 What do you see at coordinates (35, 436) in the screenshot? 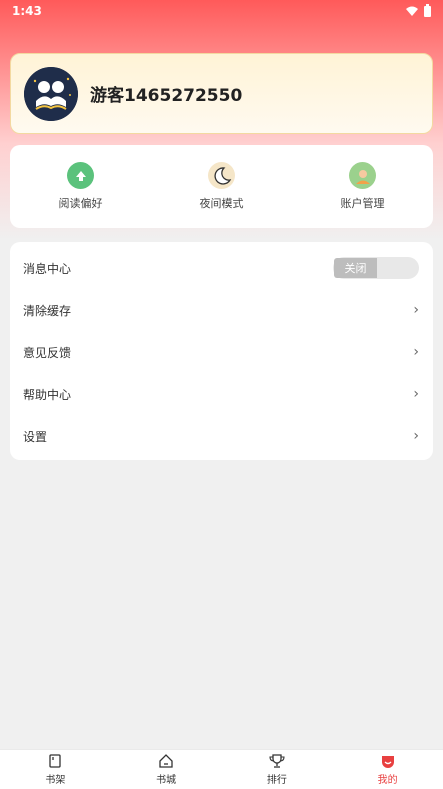
I see `settings-label: 设置` at bounding box center [35, 436].